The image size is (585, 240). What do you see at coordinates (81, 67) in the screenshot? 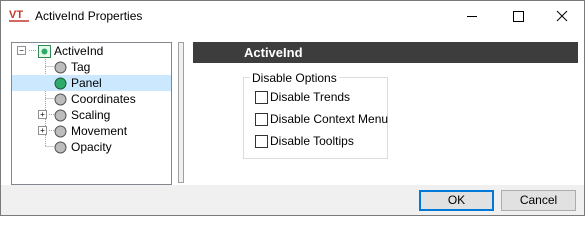
I see `tree-item-label: Tag` at bounding box center [81, 67].